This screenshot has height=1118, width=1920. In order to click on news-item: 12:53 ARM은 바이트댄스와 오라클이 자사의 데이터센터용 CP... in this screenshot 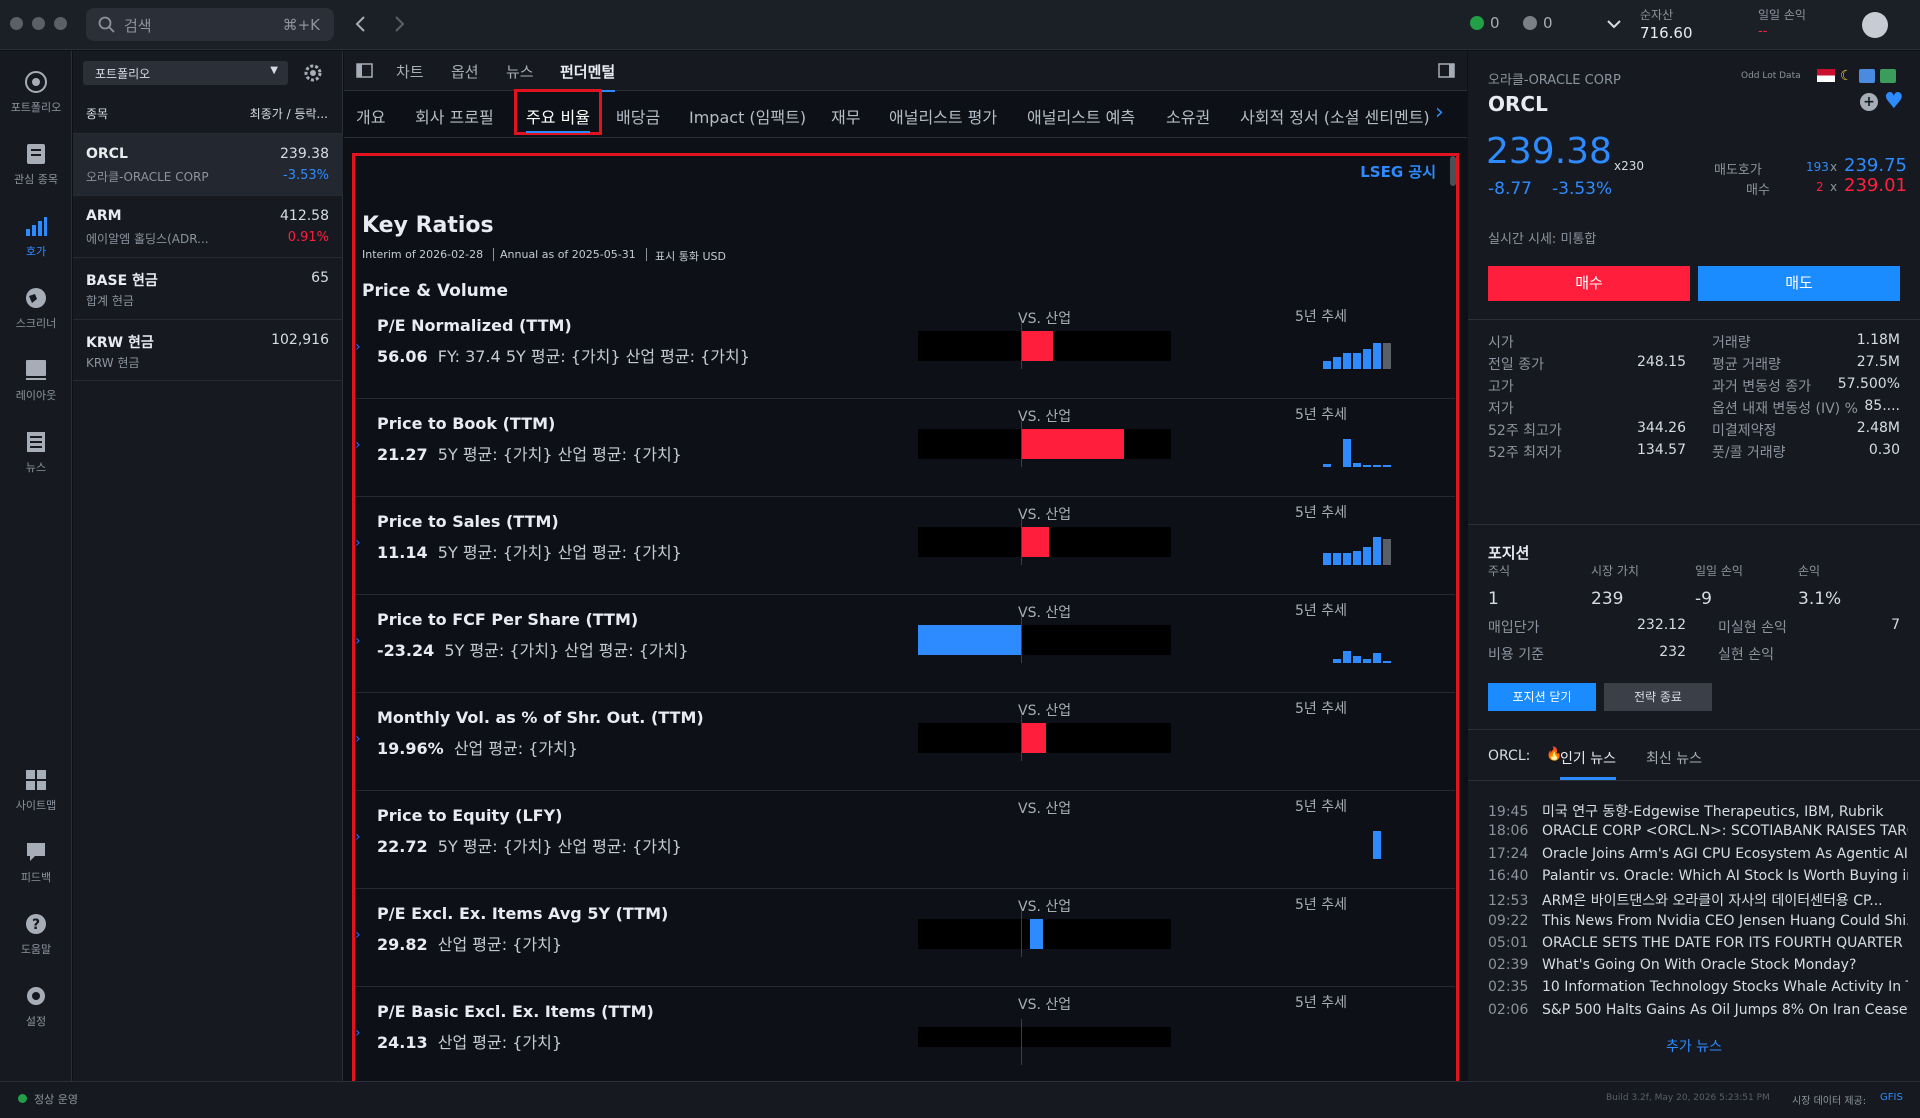, I will do `click(1698, 901)`.